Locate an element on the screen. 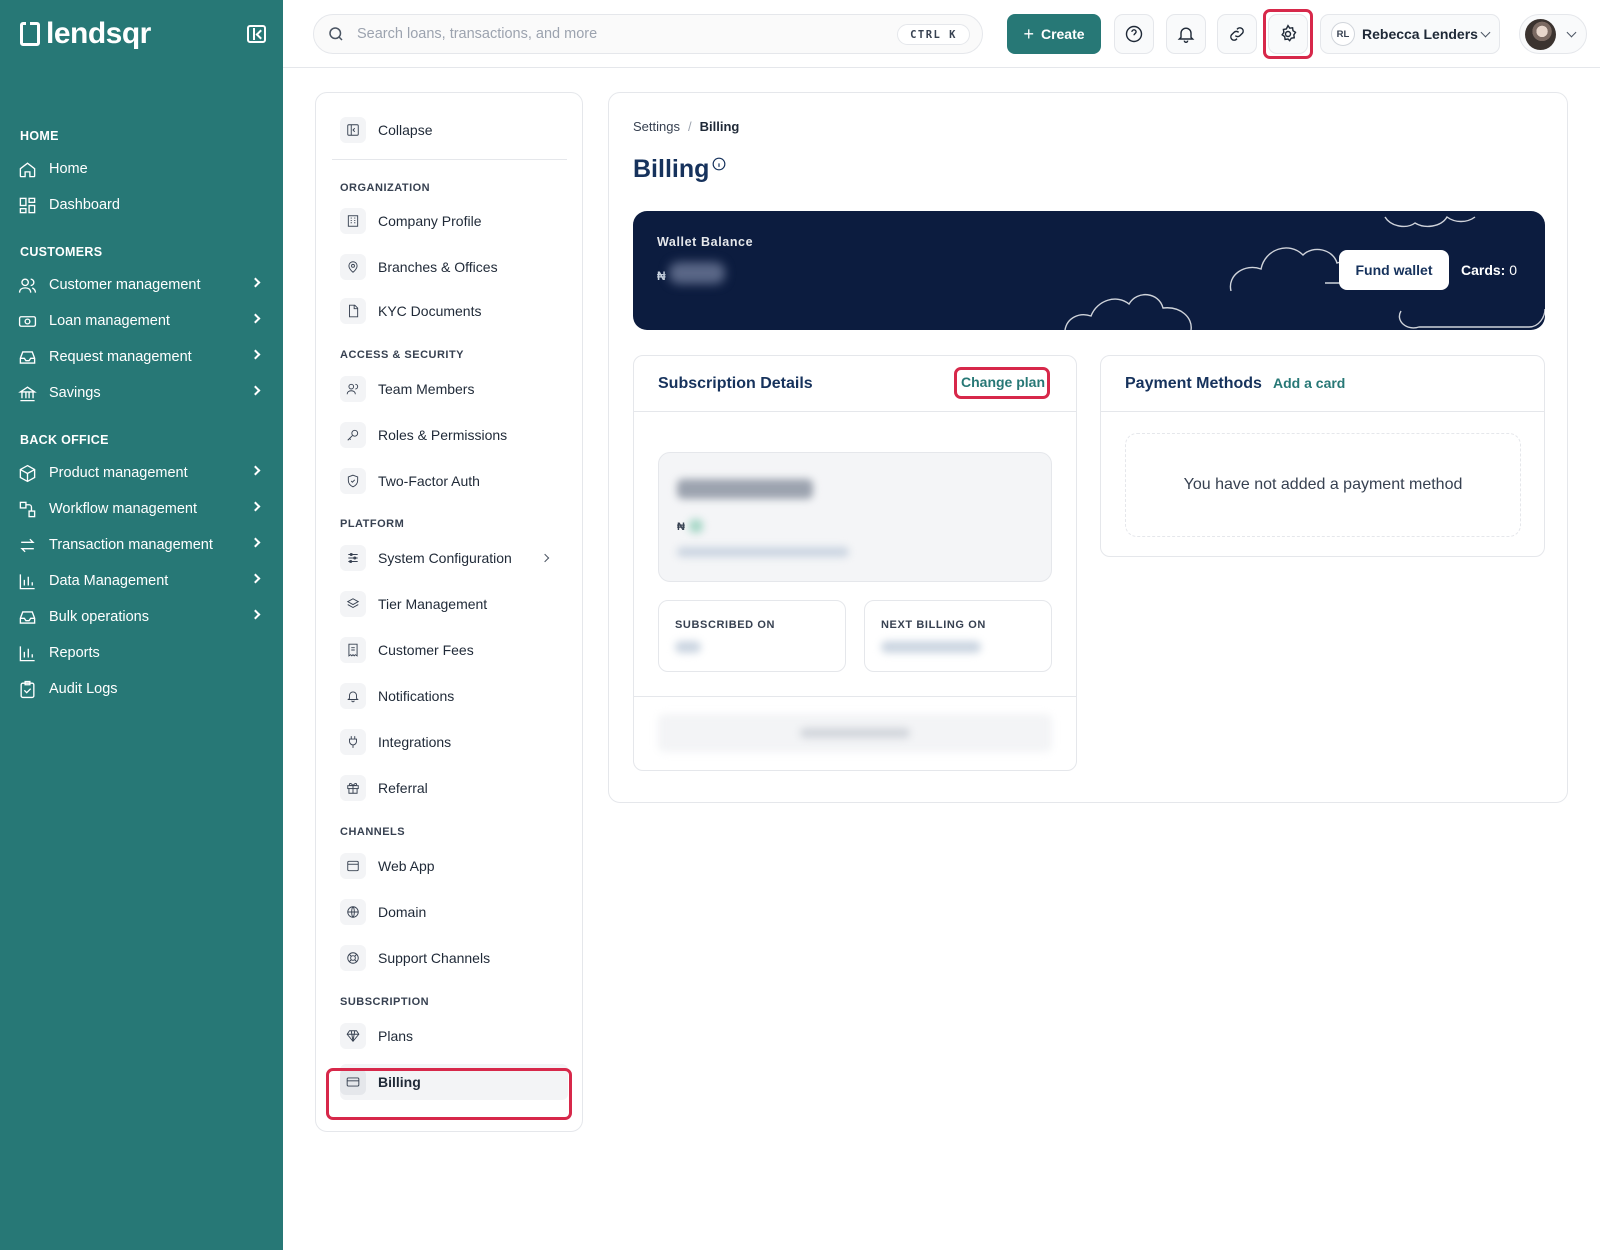  link-icon is located at coordinates (1237, 34).